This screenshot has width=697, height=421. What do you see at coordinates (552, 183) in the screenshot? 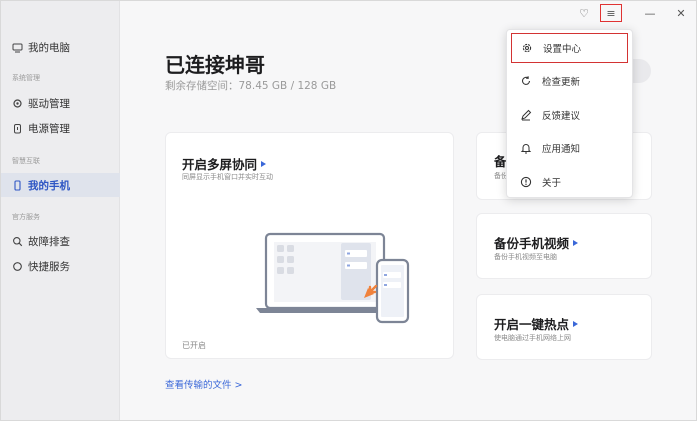
I see `menu-item-label: 关于` at bounding box center [552, 183].